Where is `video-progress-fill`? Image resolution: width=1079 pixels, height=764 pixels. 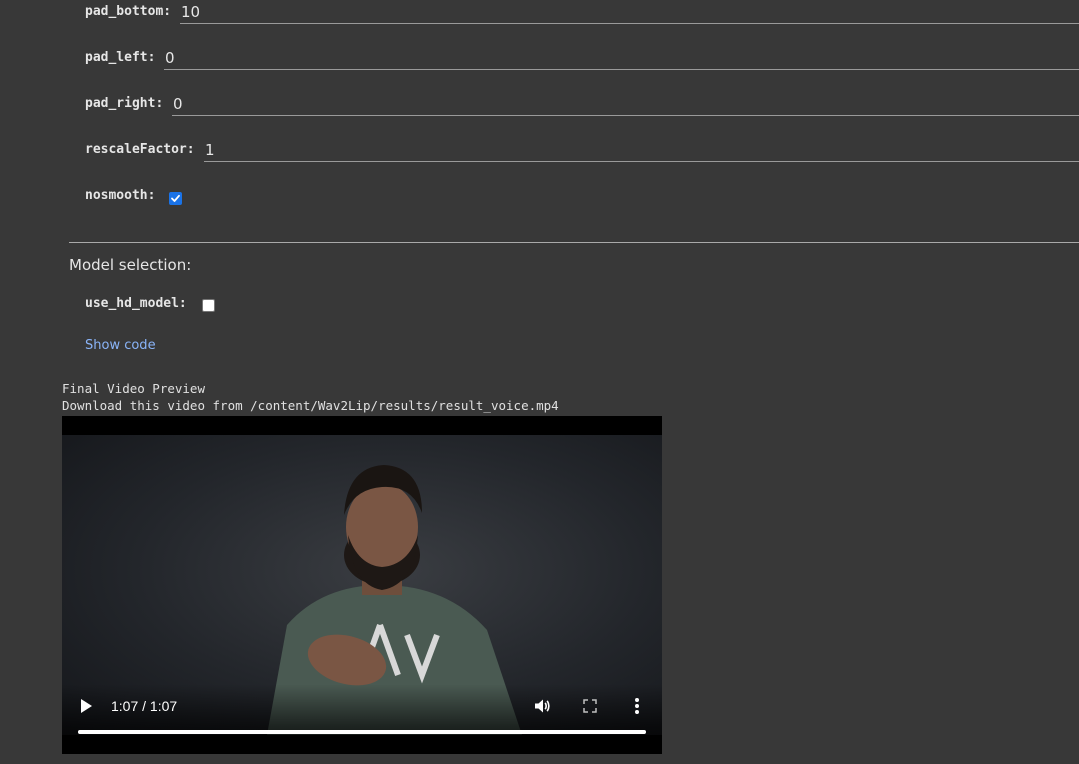 video-progress-fill is located at coordinates (362, 732).